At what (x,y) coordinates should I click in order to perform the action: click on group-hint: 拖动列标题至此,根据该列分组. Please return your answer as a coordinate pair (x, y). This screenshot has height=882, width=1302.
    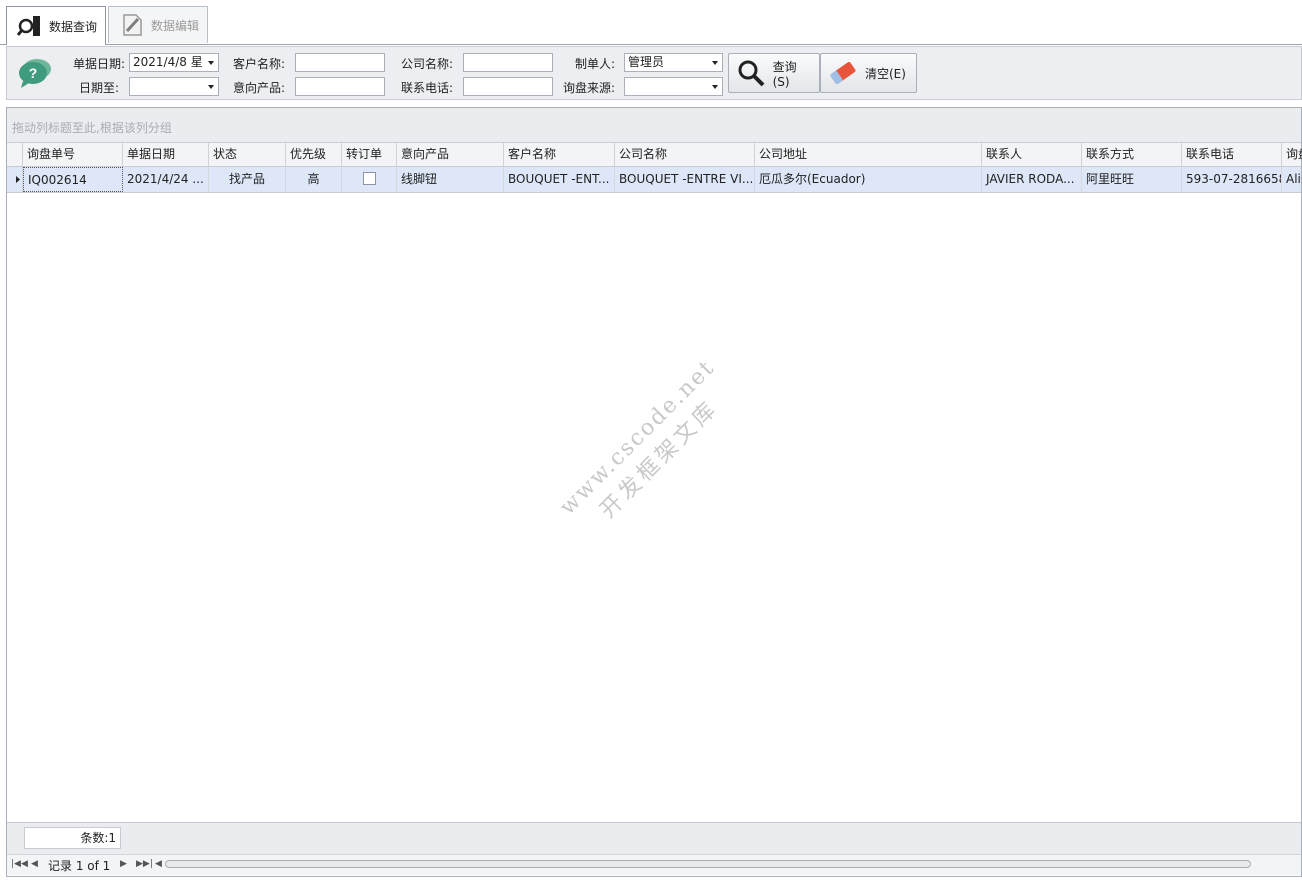
    Looking at the image, I should click on (92, 128).